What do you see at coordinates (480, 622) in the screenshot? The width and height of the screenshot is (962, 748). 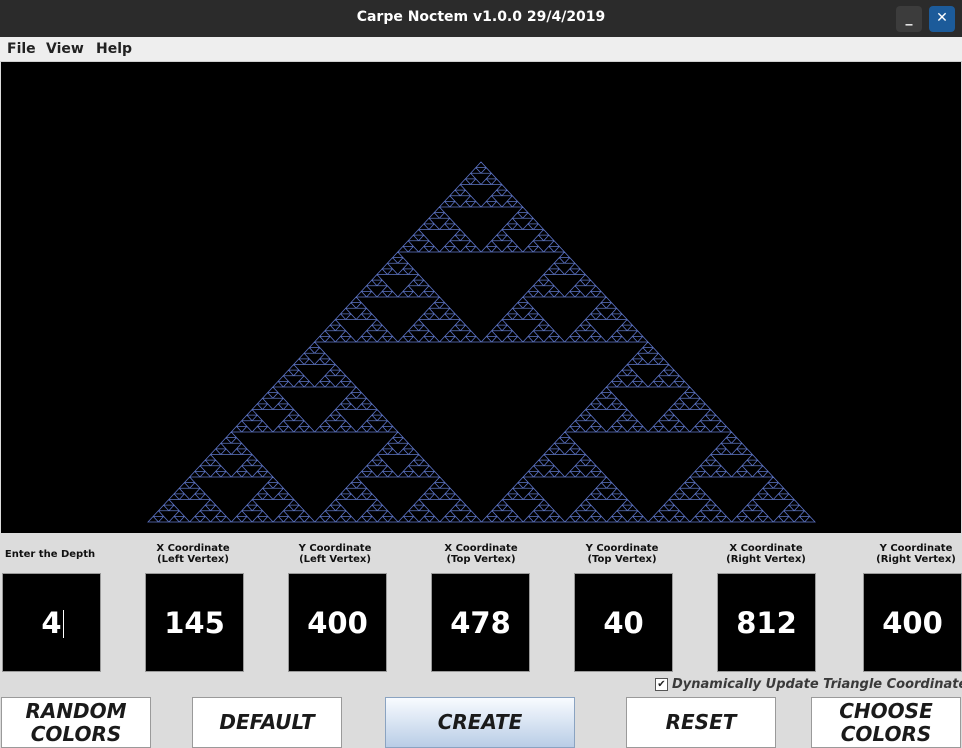 I see `x-top-input: 478` at bounding box center [480, 622].